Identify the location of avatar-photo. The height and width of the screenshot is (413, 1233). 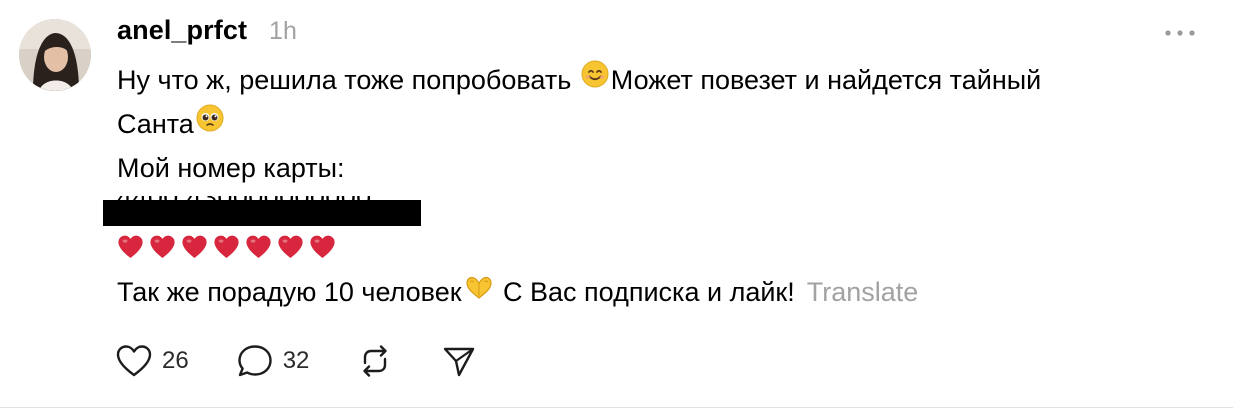
(55, 55).